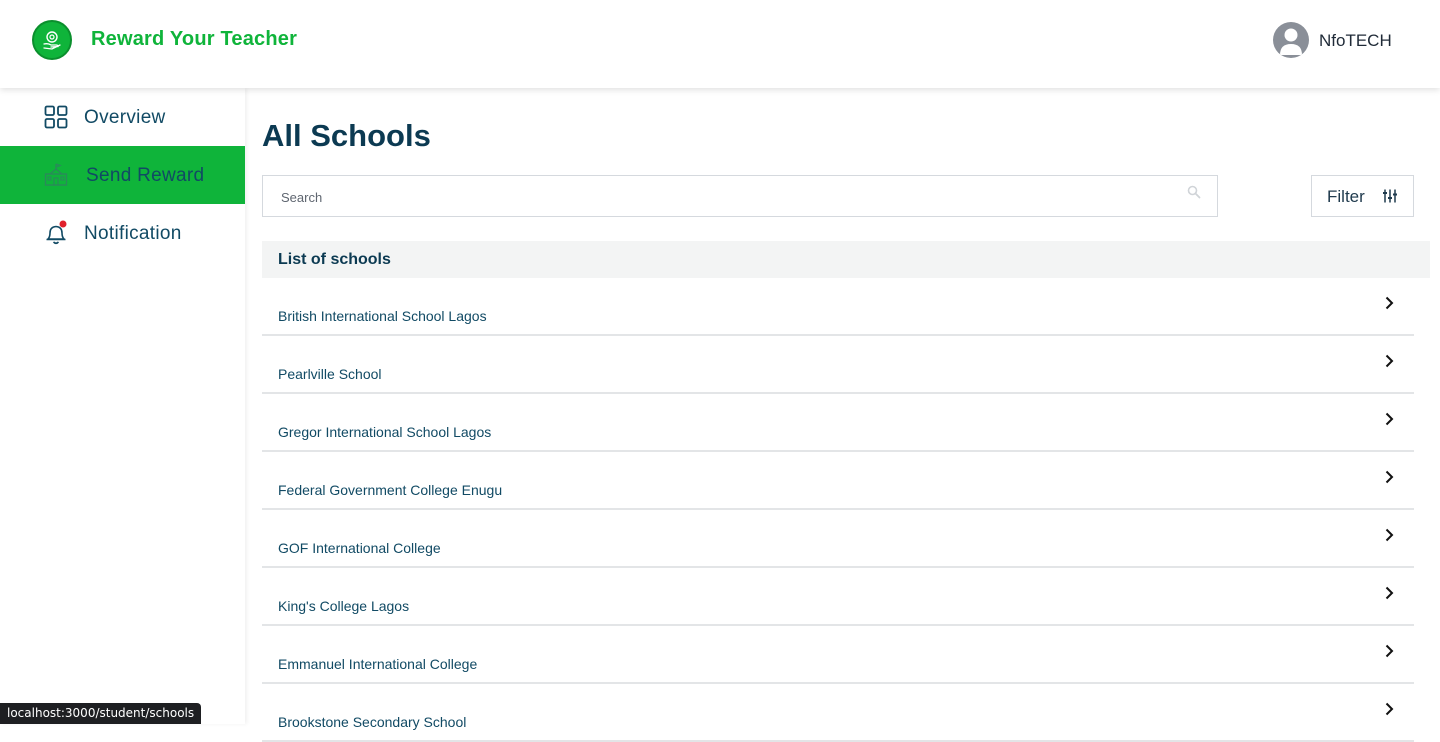 The width and height of the screenshot is (1440, 742). I want to click on brand-name: Reward Your Teacher, so click(194, 39).